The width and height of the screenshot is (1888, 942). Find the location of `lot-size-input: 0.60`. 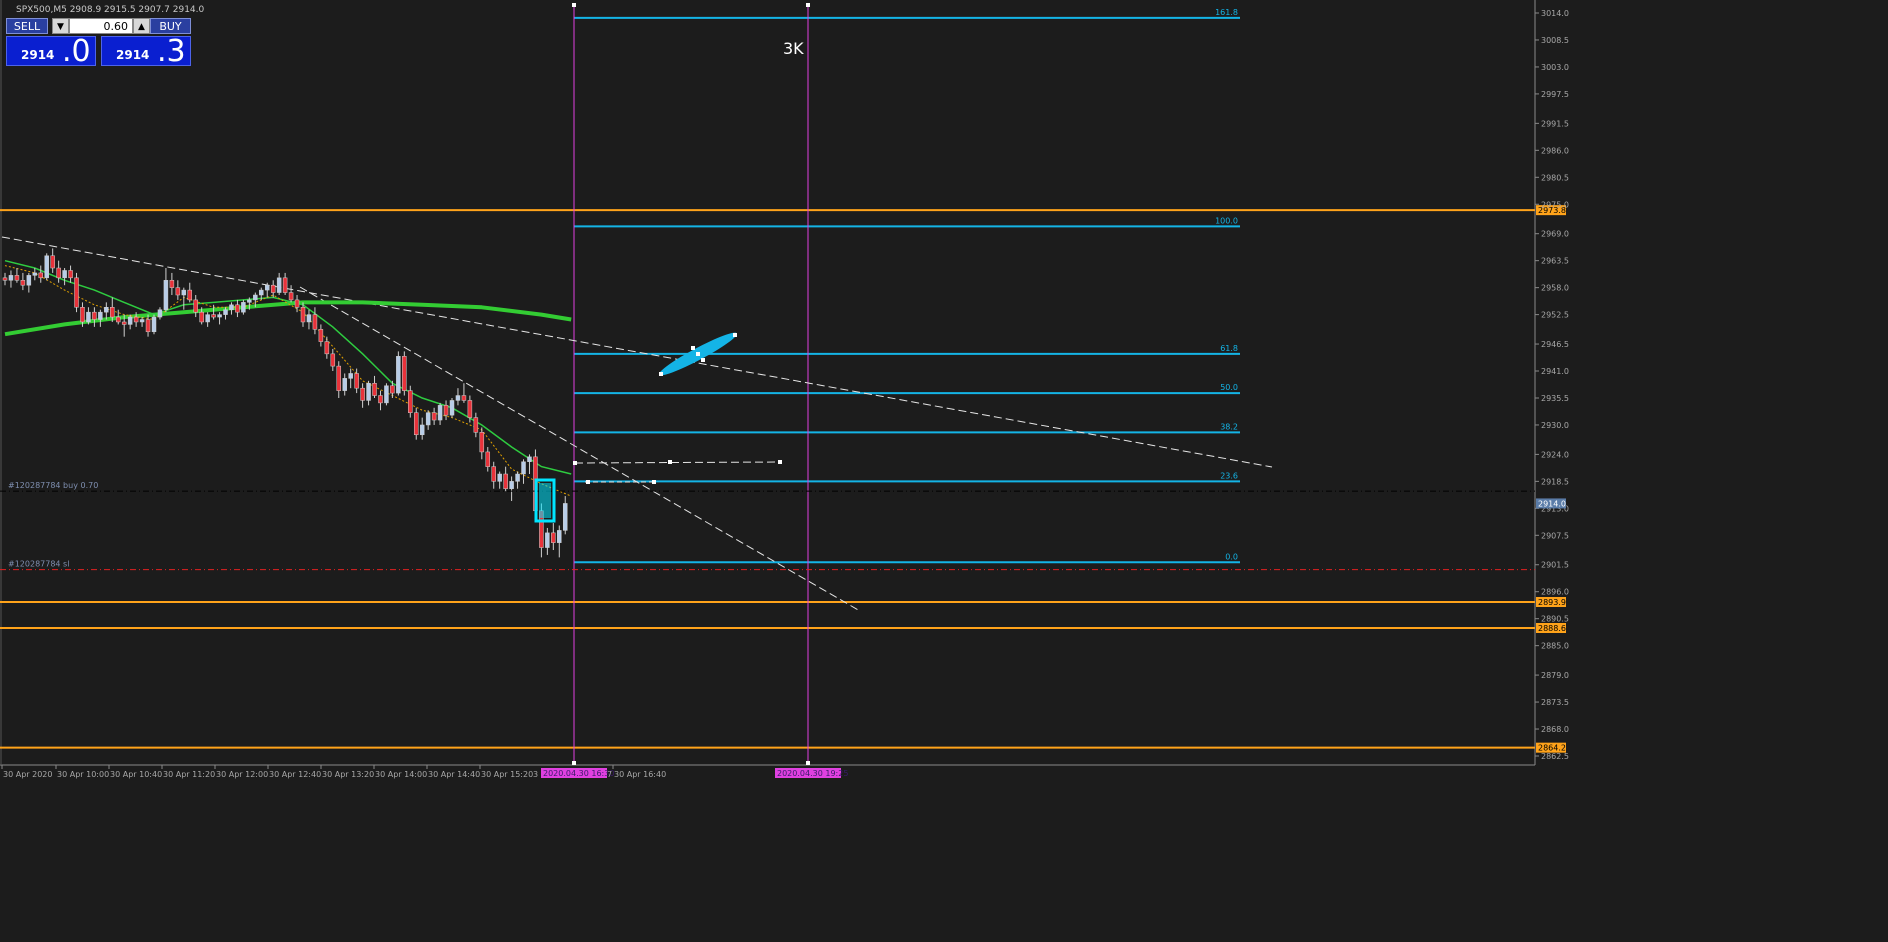

lot-size-input: 0.60 is located at coordinates (101, 26).